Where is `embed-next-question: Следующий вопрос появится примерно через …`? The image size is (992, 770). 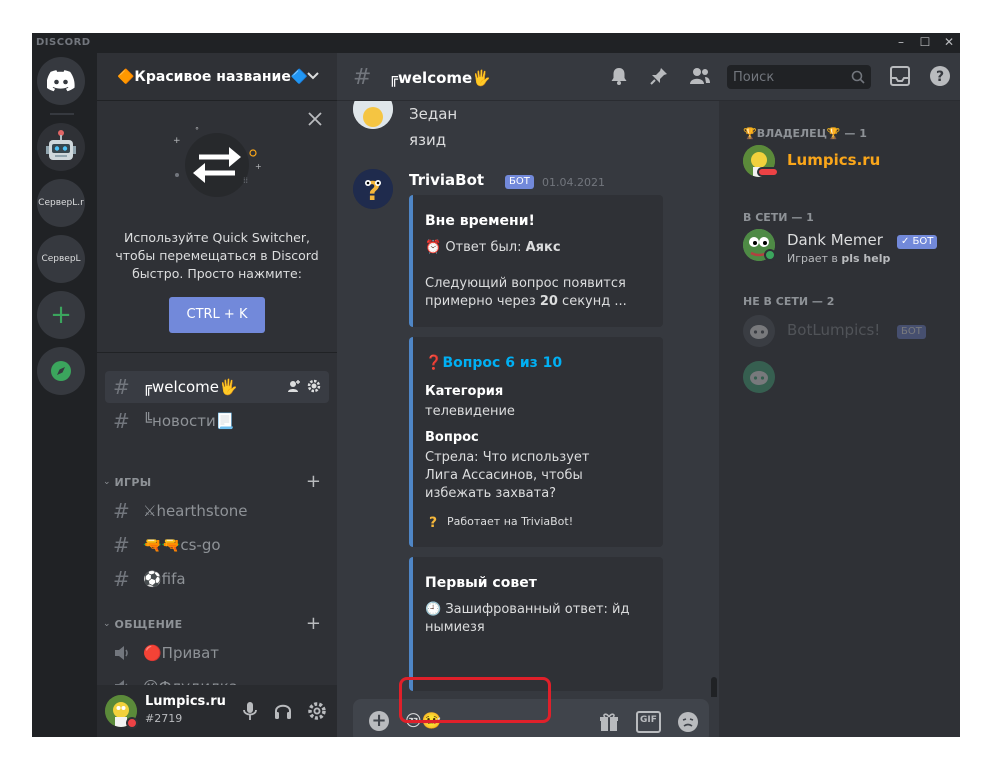
embed-next-question: Следующий вопрос появится примерно через … is located at coordinates (540, 293).